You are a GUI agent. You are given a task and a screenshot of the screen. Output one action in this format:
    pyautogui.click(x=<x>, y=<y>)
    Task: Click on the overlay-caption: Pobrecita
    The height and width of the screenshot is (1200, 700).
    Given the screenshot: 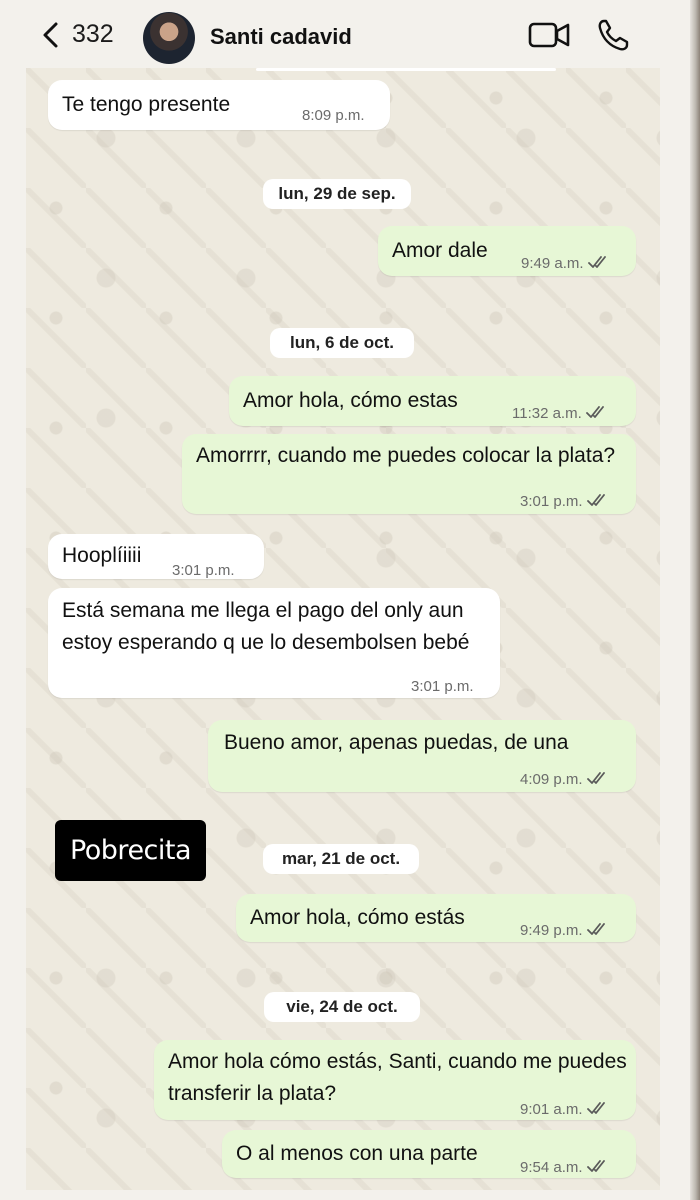 What is the action you would take?
    pyautogui.click(x=130, y=850)
    